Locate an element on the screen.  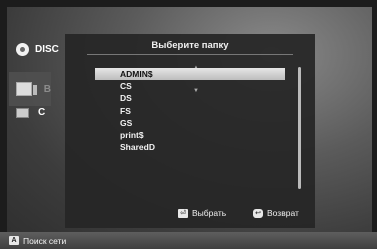
disc-icon is located at coordinates (22, 49).